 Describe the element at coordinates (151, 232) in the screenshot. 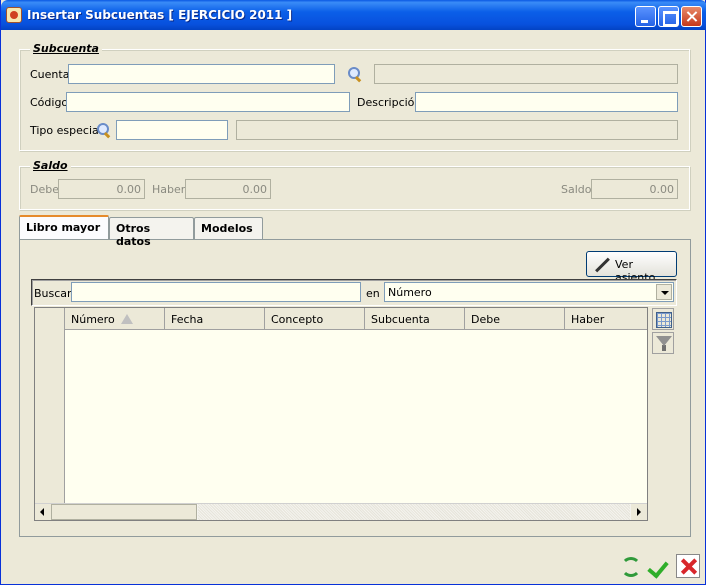

I see `tab-otros-datos: Otros datos` at that location.